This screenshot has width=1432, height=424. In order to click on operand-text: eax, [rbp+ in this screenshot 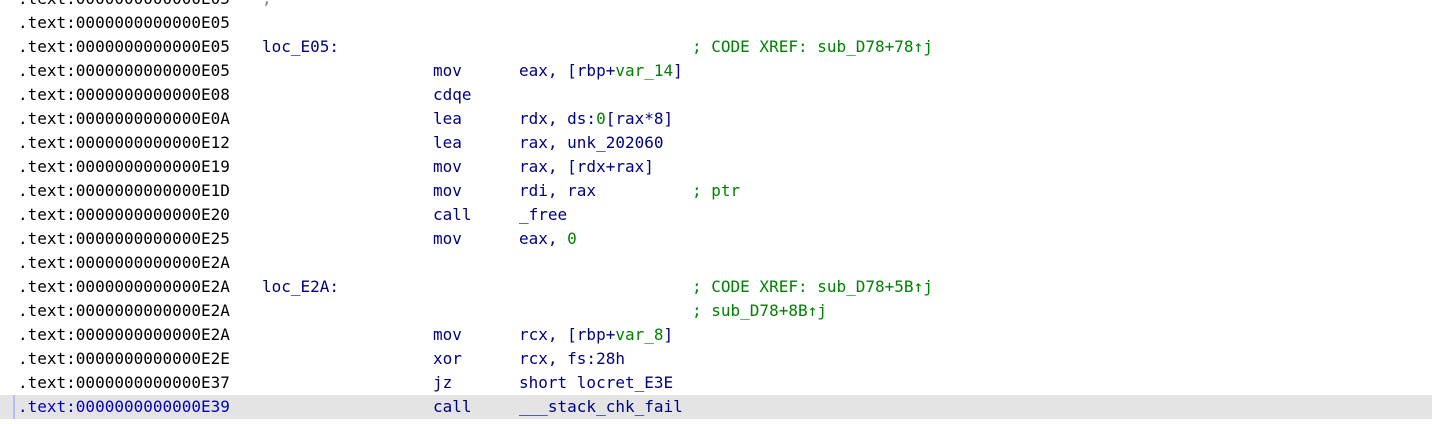, I will do `click(567, 70)`.